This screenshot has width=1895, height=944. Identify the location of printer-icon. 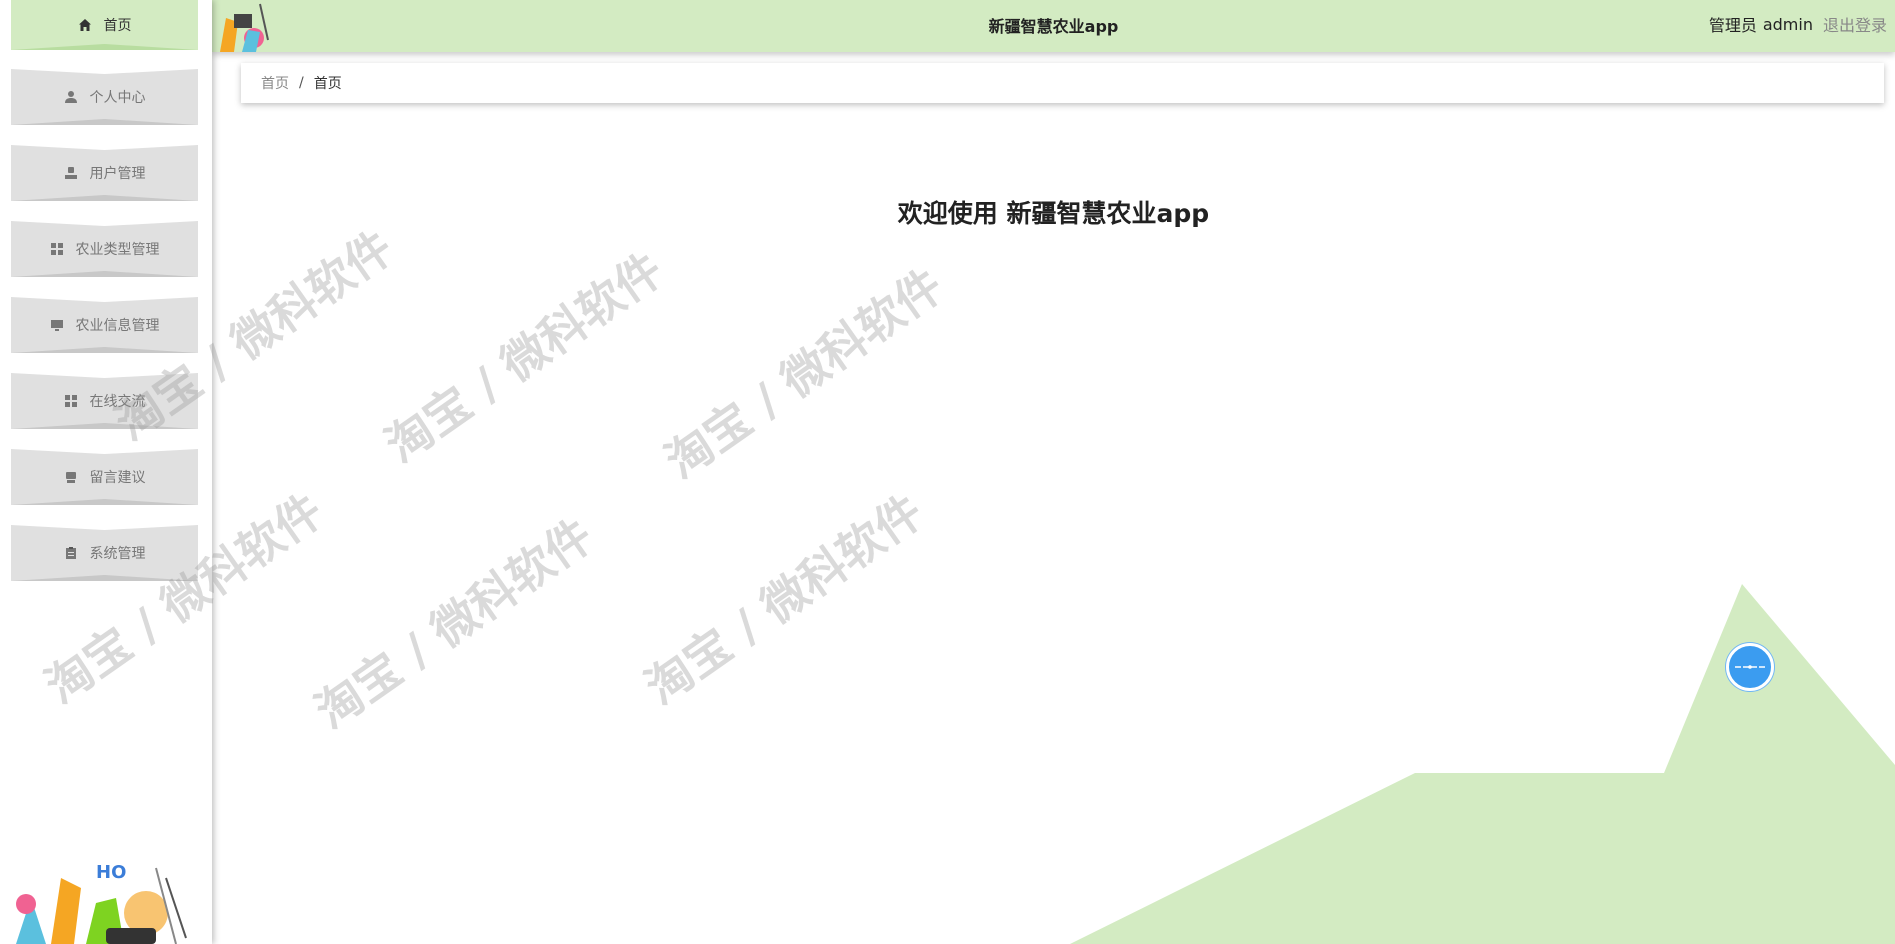
(71, 477).